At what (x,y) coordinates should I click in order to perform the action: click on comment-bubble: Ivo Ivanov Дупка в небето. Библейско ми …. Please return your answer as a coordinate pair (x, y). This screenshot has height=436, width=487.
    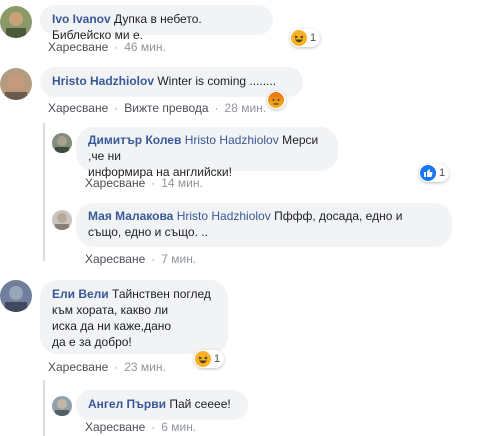
    Looking at the image, I should click on (156, 23).